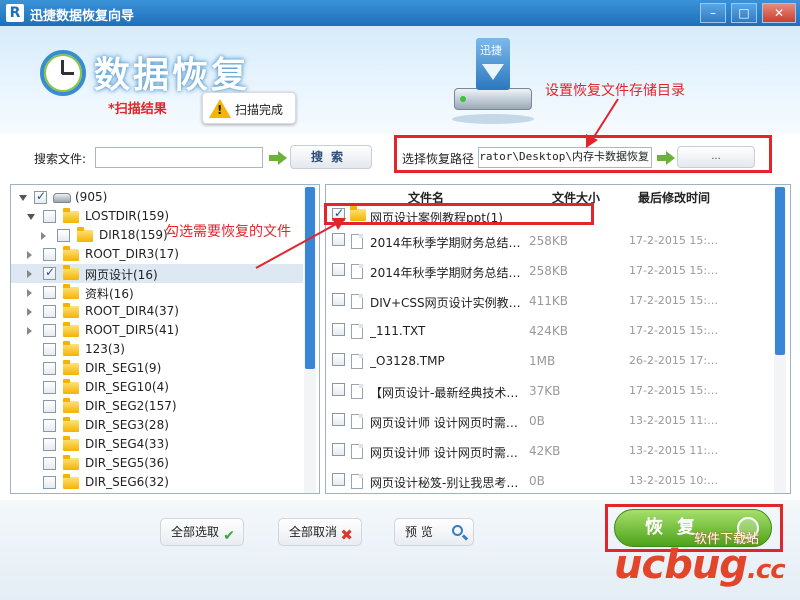 Image resolution: width=800 pixels, height=600 pixels. I want to click on deselect-all-button: 全部取消 ✖, so click(320, 532).